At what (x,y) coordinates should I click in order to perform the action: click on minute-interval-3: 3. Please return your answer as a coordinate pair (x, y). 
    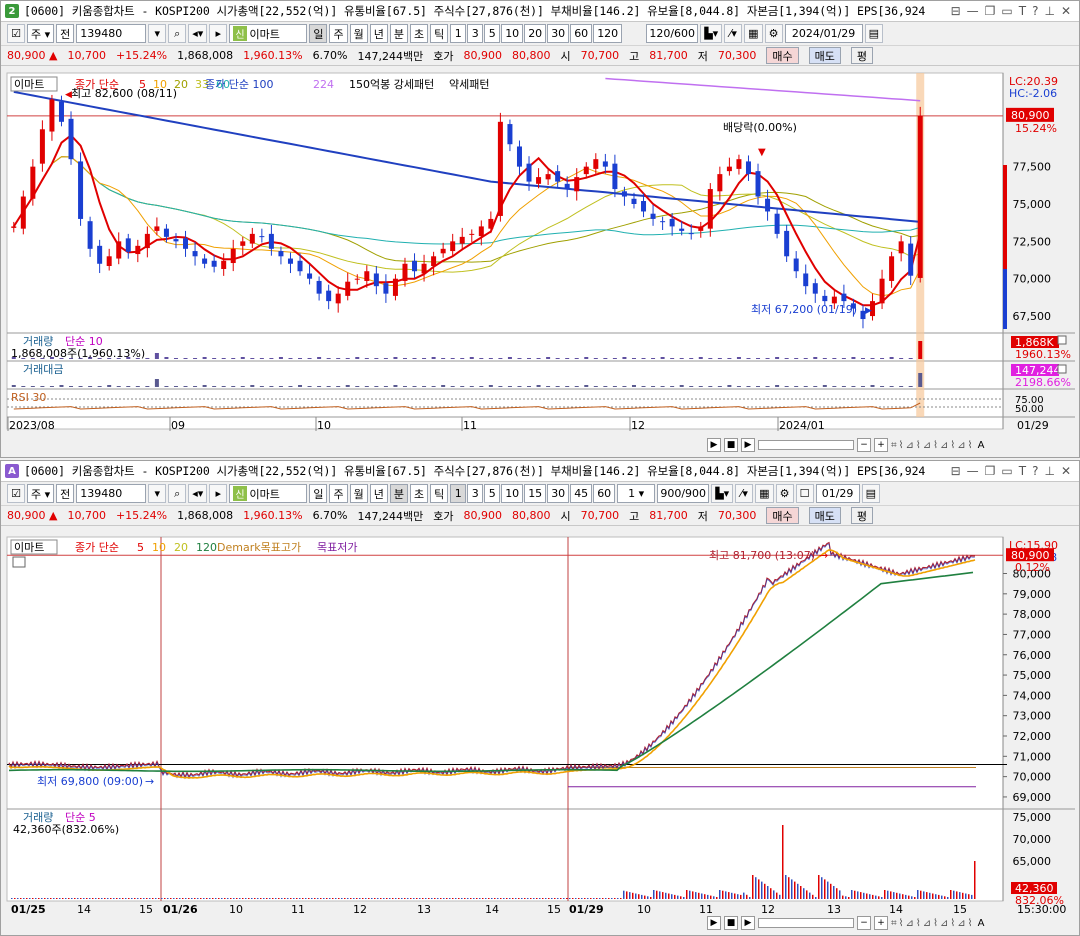
    Looking at the image, I should click on (475, 493).